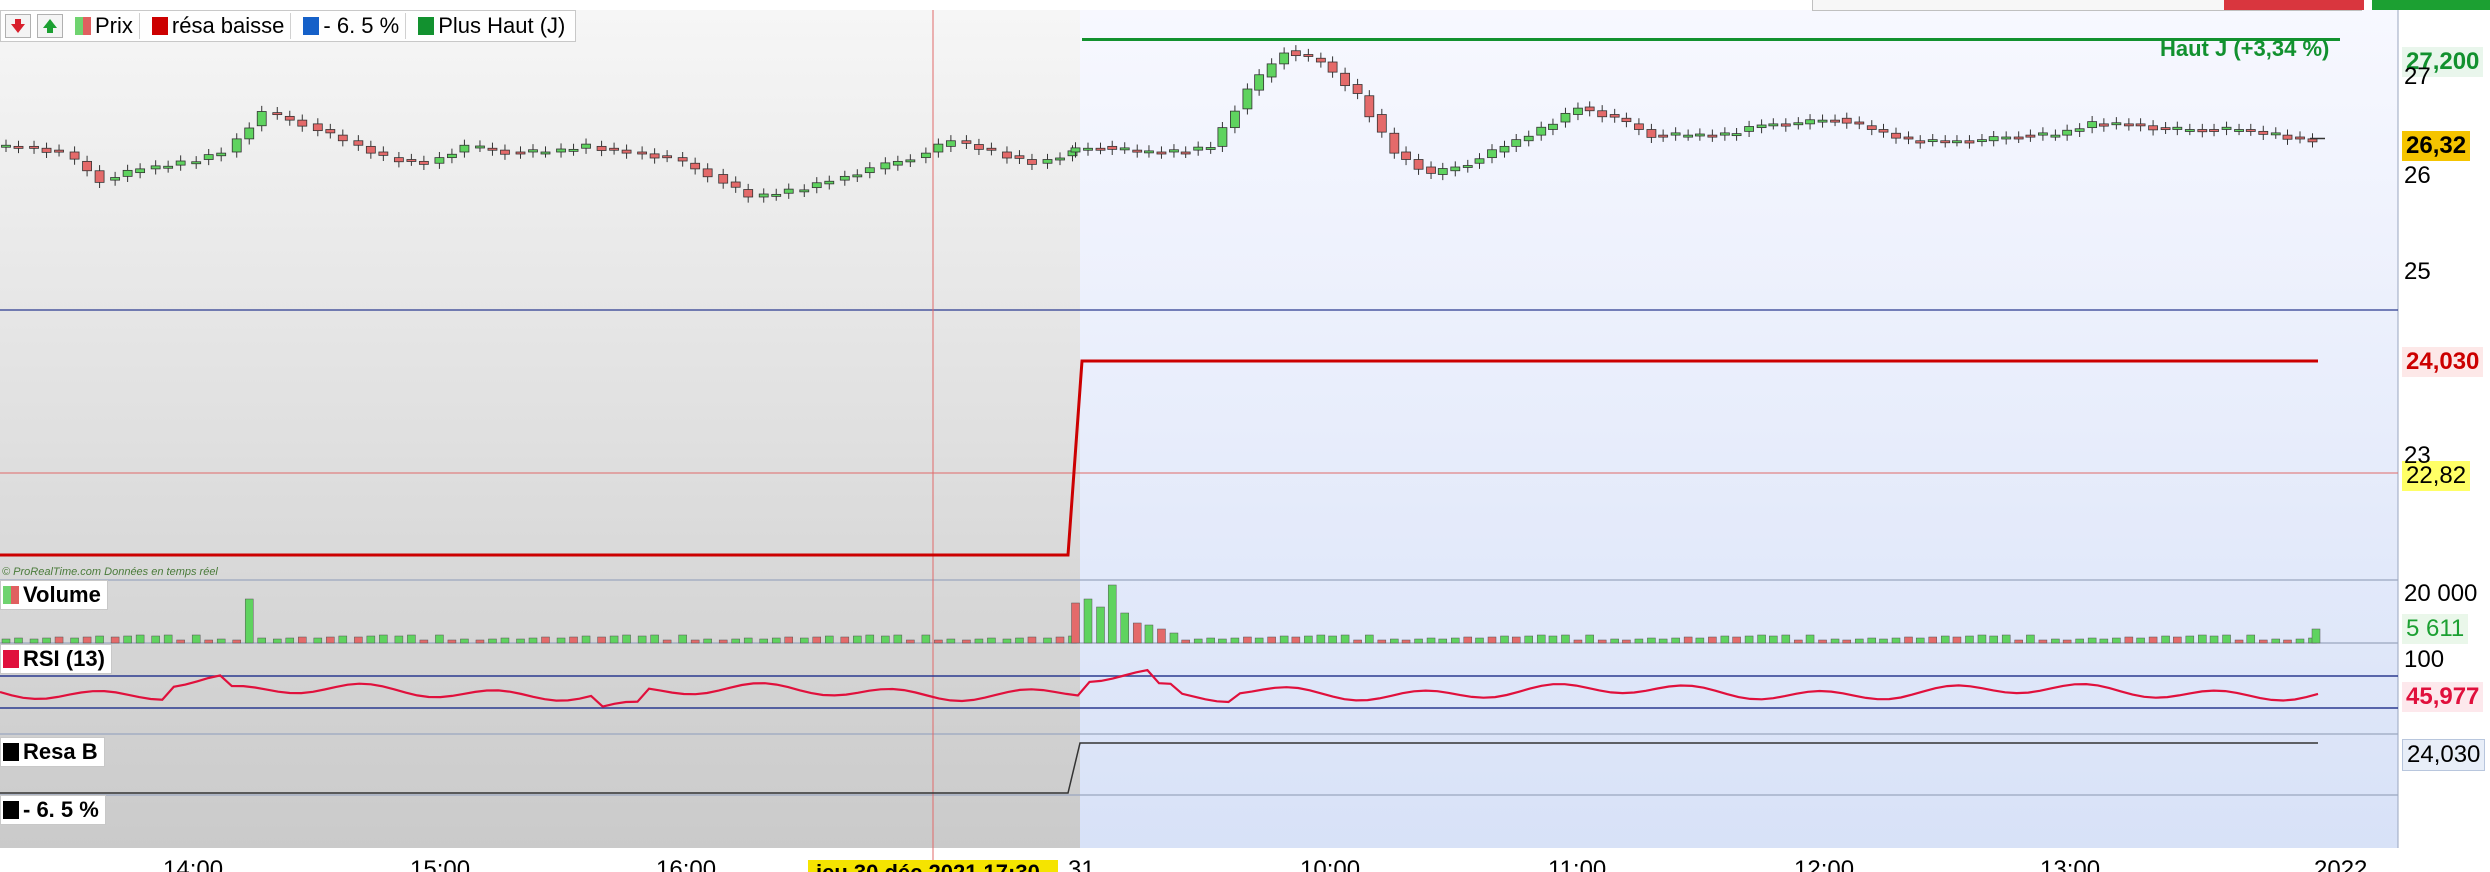 This screenshot has width=2490, height=872. I want to click on pct-label-box: - 6. 5 %, so click(53, 810).